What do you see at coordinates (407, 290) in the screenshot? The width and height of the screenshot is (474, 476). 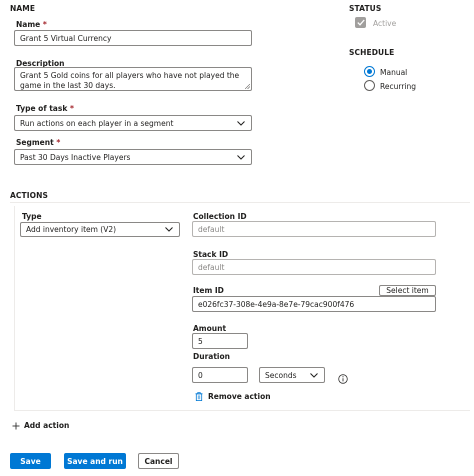 I see `select-item-button: Select item` at bounding box center [407, 290].